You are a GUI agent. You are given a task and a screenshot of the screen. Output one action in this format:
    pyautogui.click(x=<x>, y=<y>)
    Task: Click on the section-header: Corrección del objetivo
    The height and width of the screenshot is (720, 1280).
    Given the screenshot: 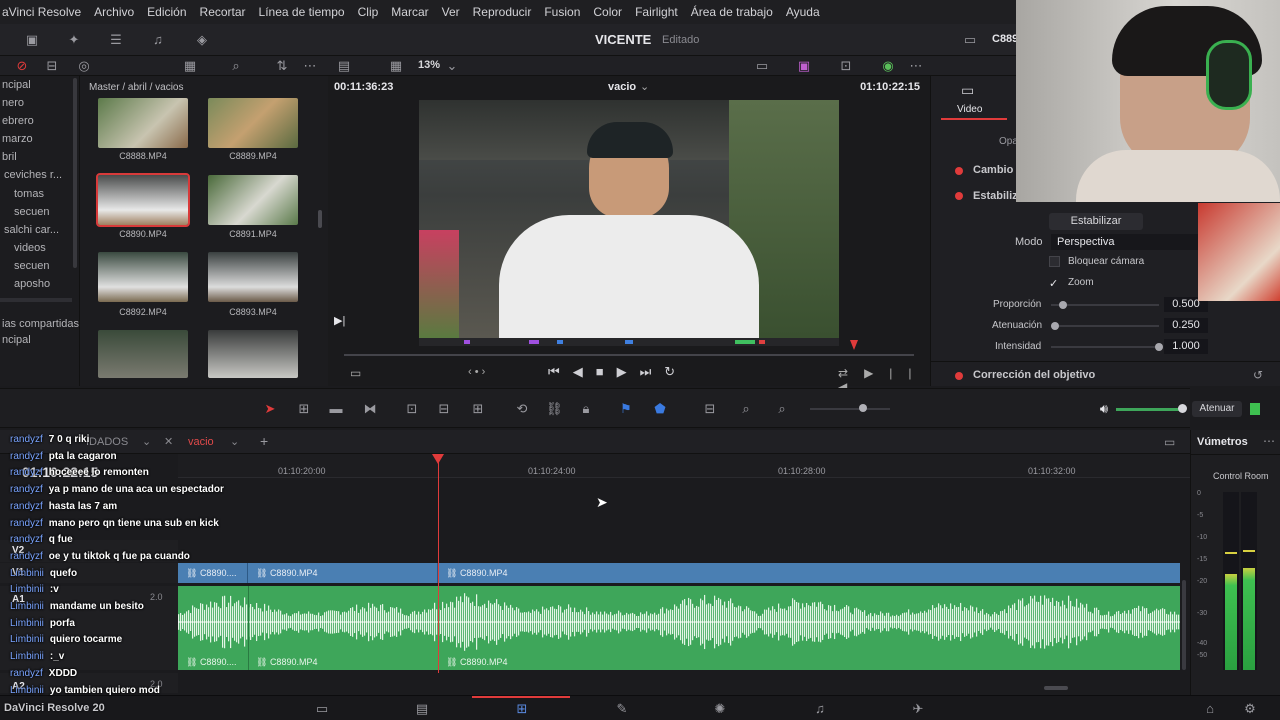 What is the action you would take?
    pyautogui.click(x=1034, y=375)
    